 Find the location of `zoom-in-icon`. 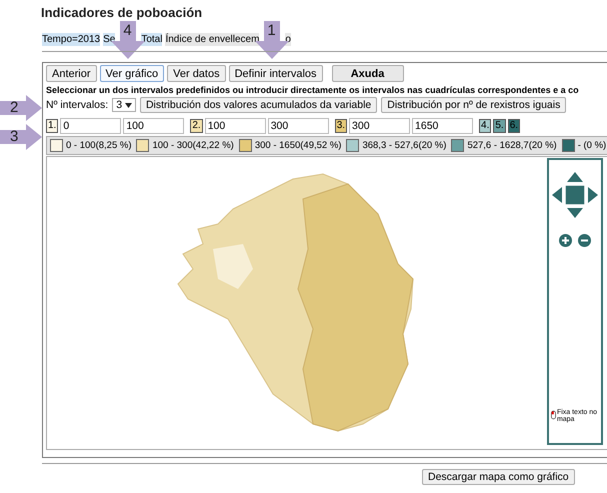

zoom-in-icon is located at coordinates (565, 240).